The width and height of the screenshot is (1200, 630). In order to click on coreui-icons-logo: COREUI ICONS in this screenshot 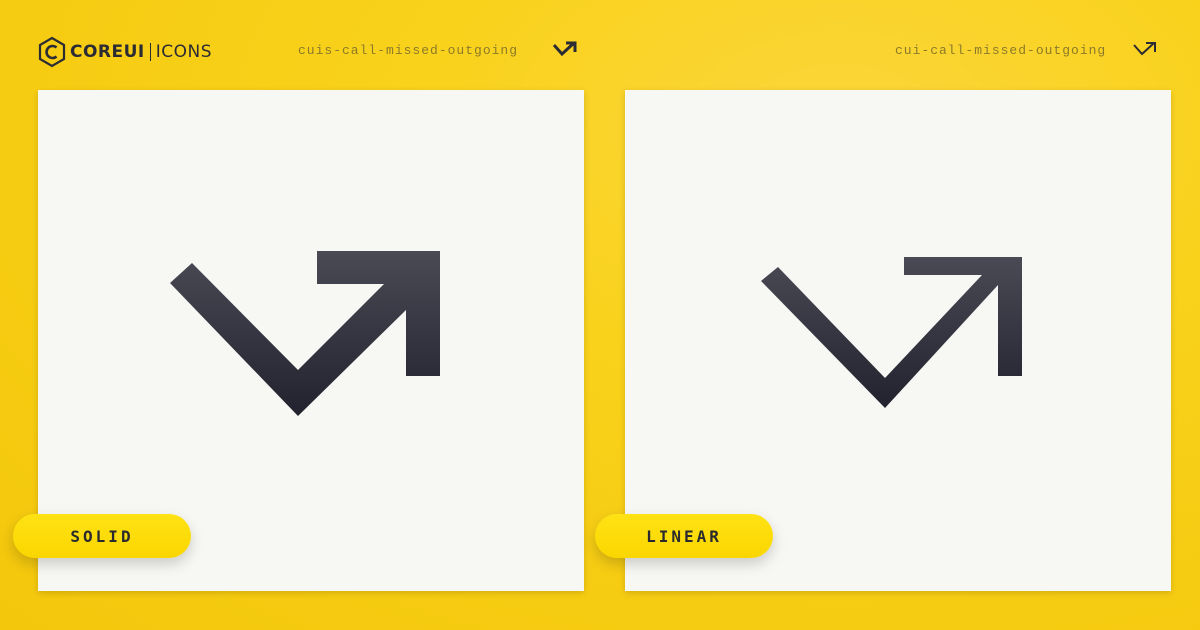, I will do `click(125, 52)`.